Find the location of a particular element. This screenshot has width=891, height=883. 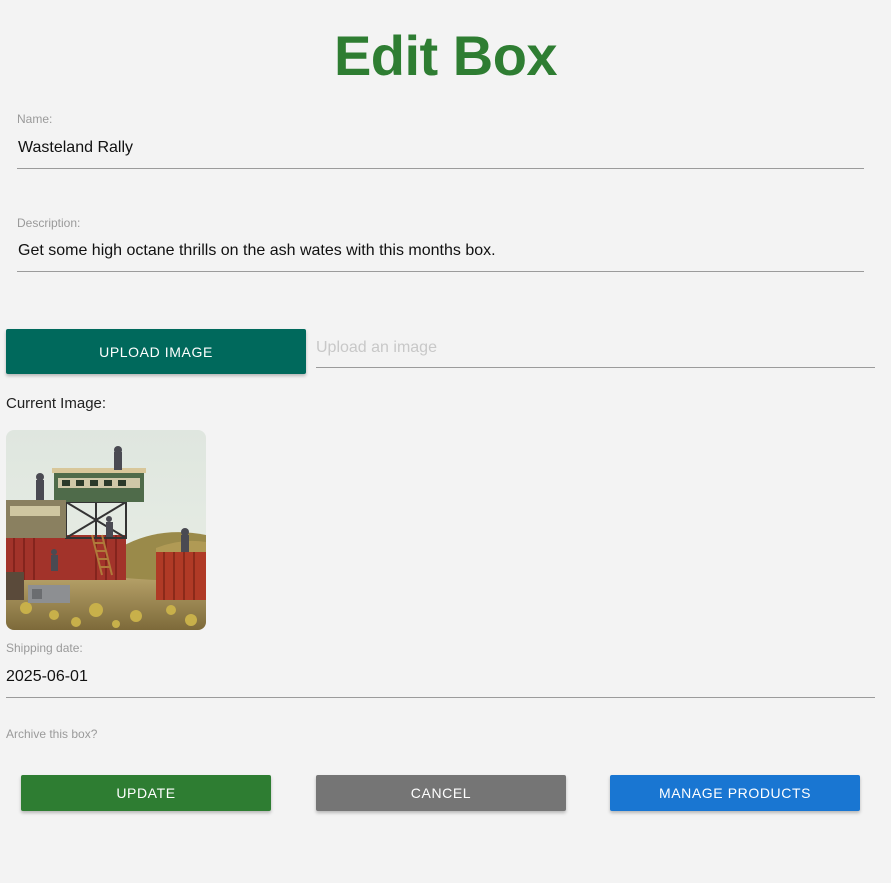

current-box-image is located at coordinates (106, 530).